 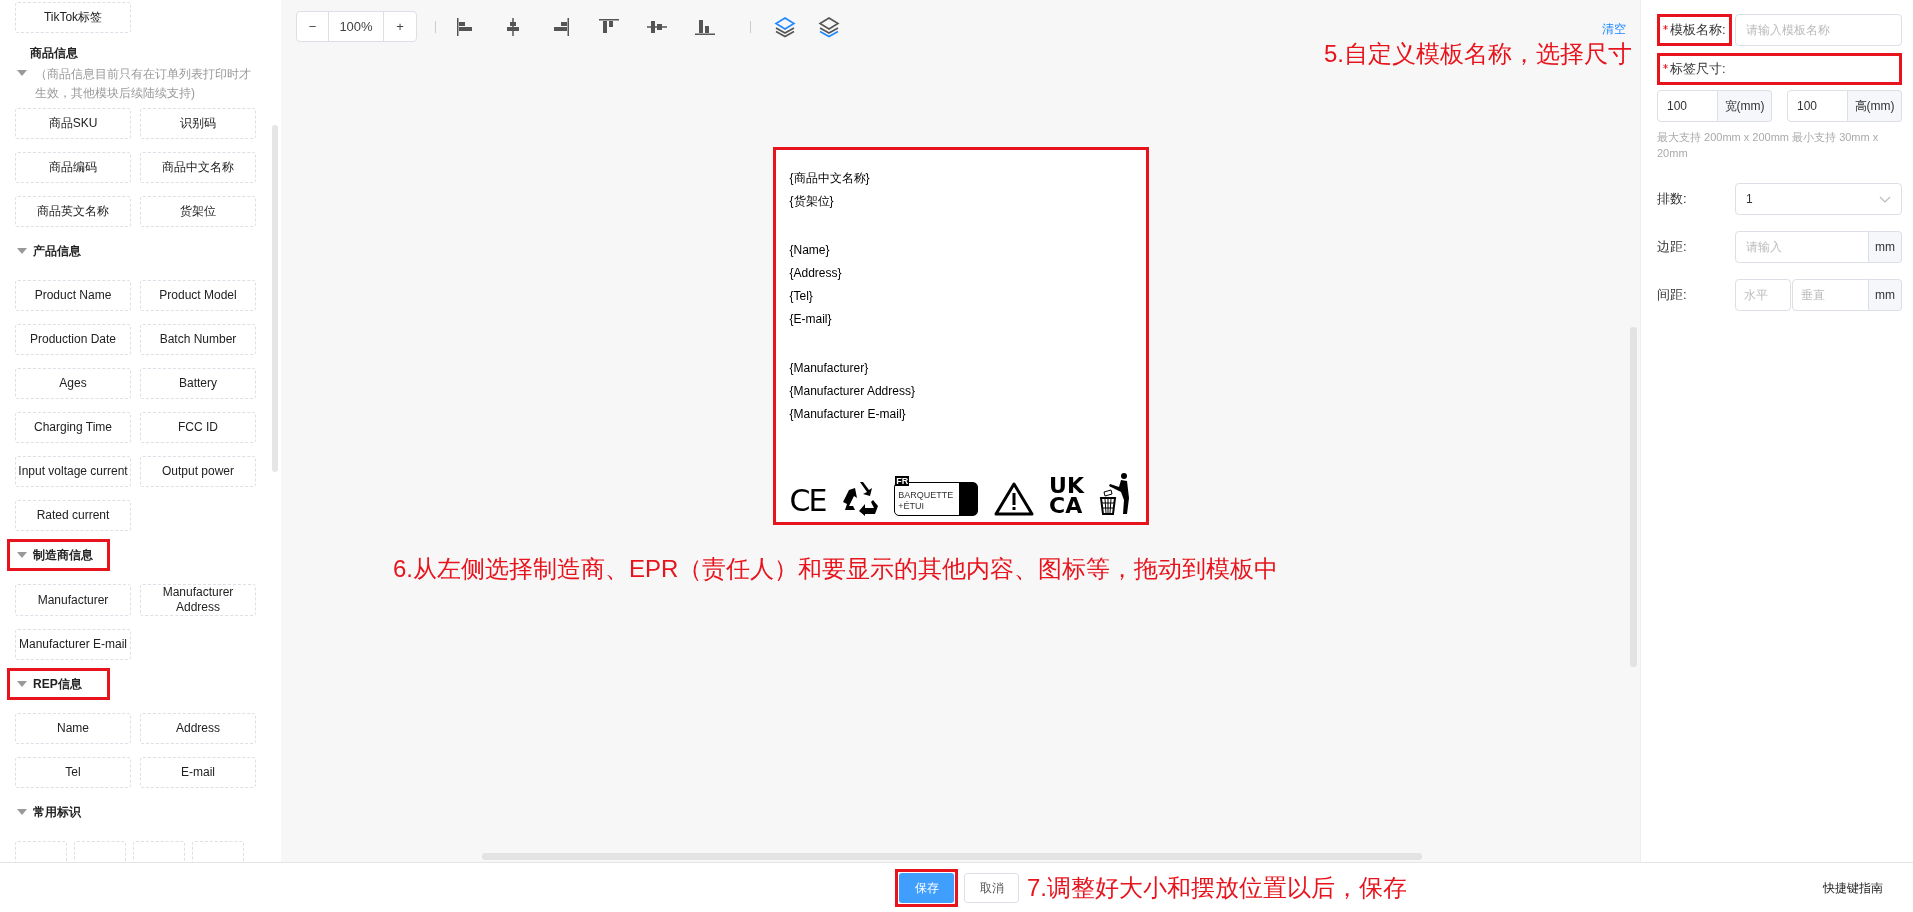 I want to click on field-tile: Rated current, so click(x=73, y=515).